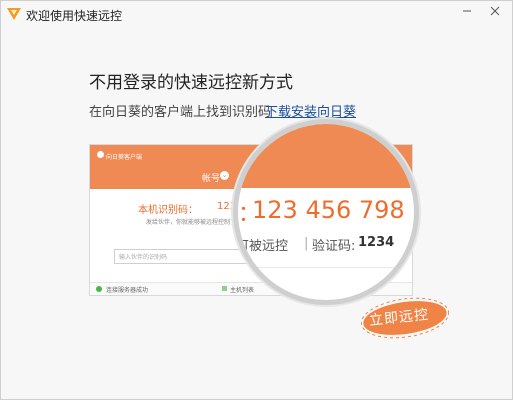  What do you see at coordinates (224, 288) in the screenshot?
I see `host-list-icon` at bounding box center [224, 288].